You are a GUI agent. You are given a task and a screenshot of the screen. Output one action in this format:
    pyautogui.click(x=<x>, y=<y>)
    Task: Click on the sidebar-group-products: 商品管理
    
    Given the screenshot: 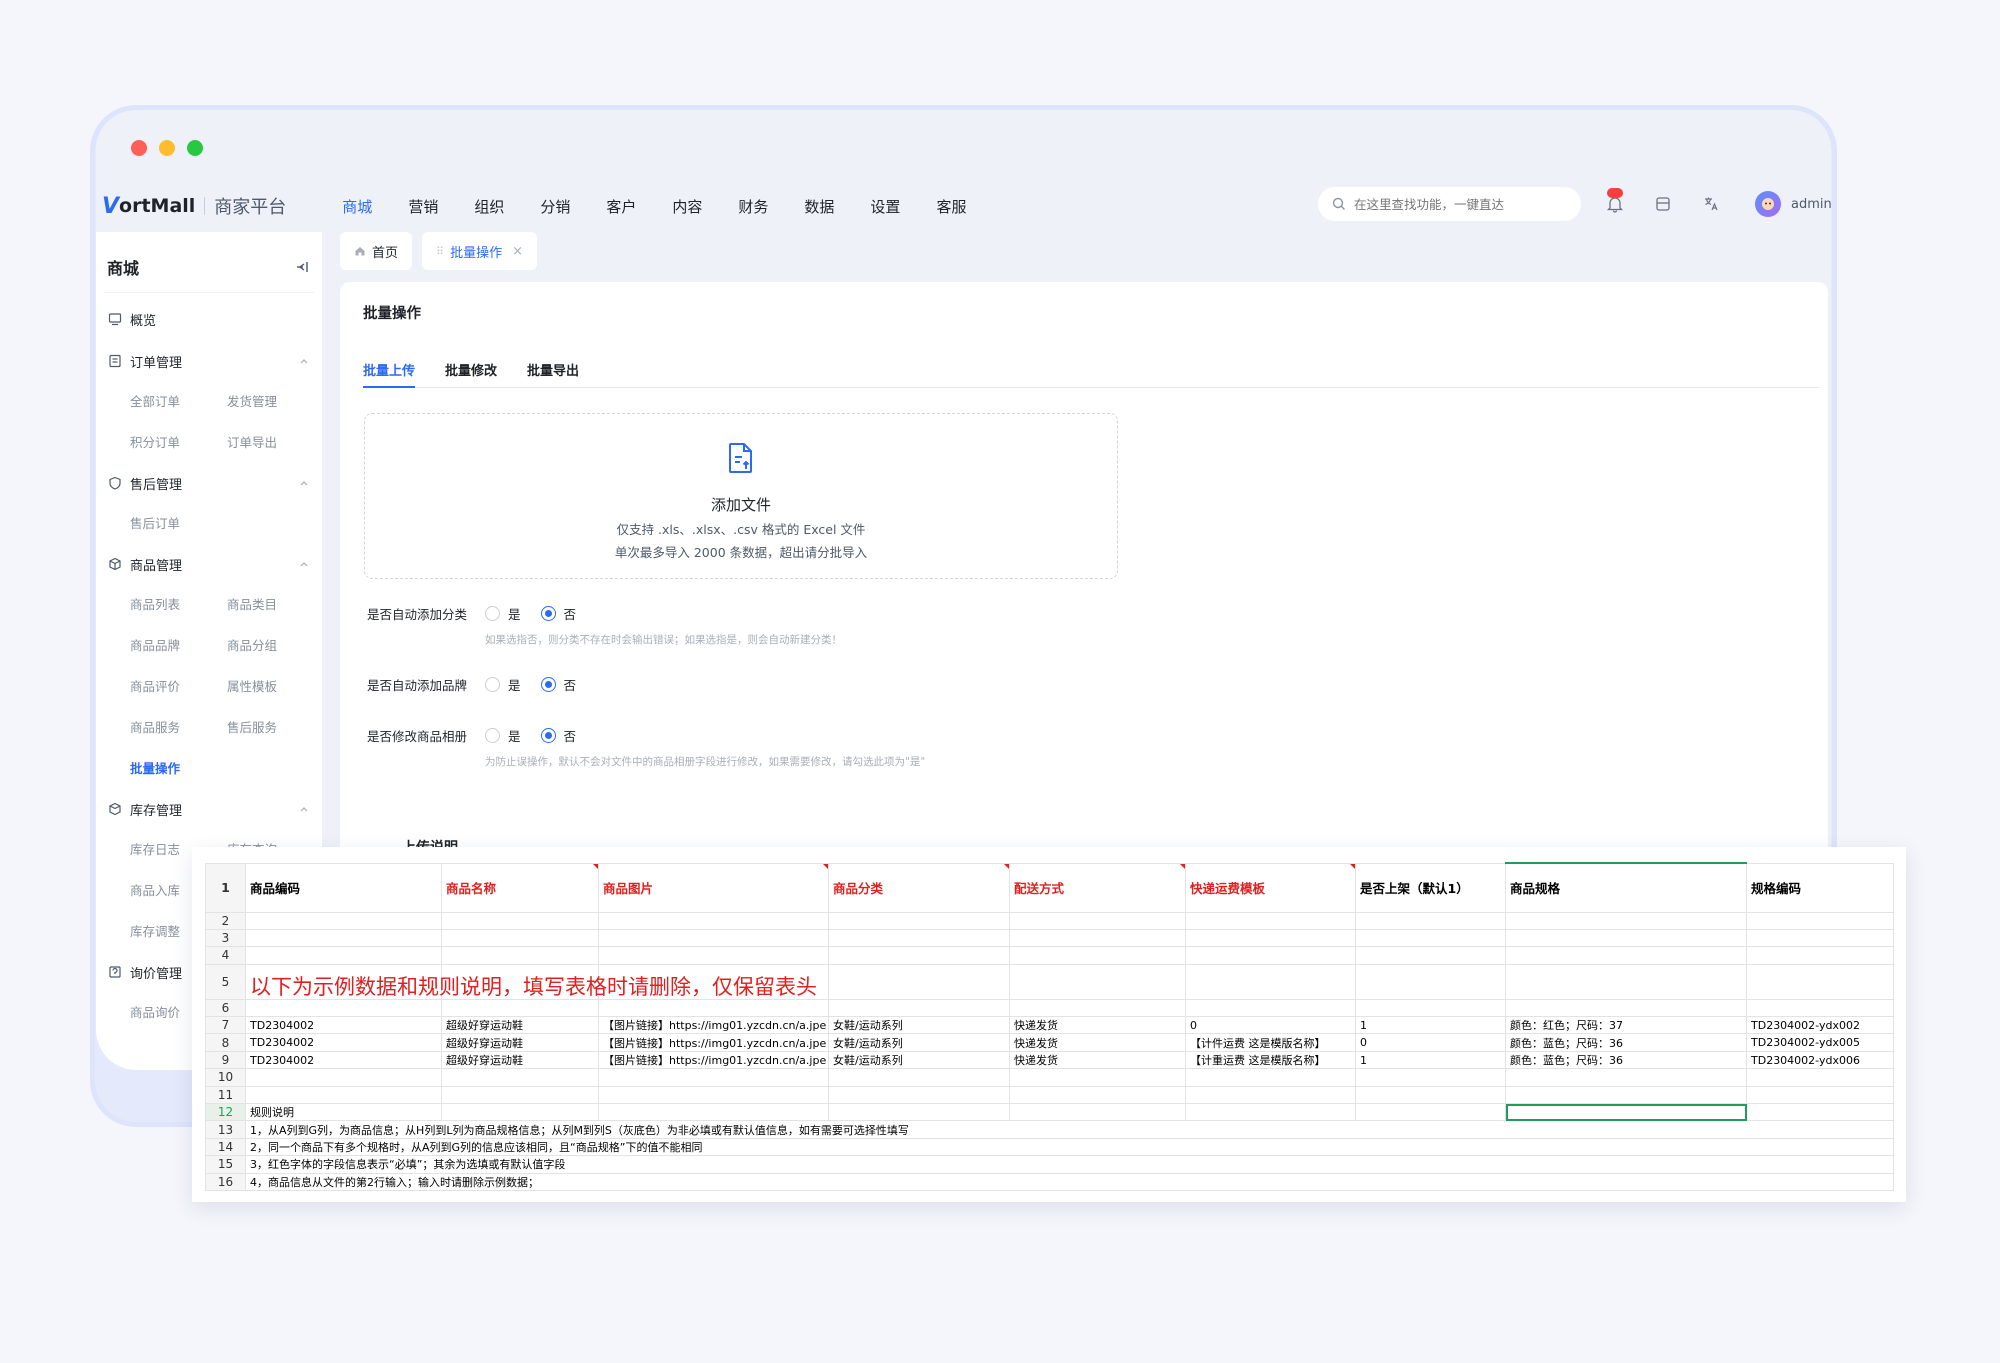 What is the action you would take?
    pyautogui.click(x=209, y=564)
    